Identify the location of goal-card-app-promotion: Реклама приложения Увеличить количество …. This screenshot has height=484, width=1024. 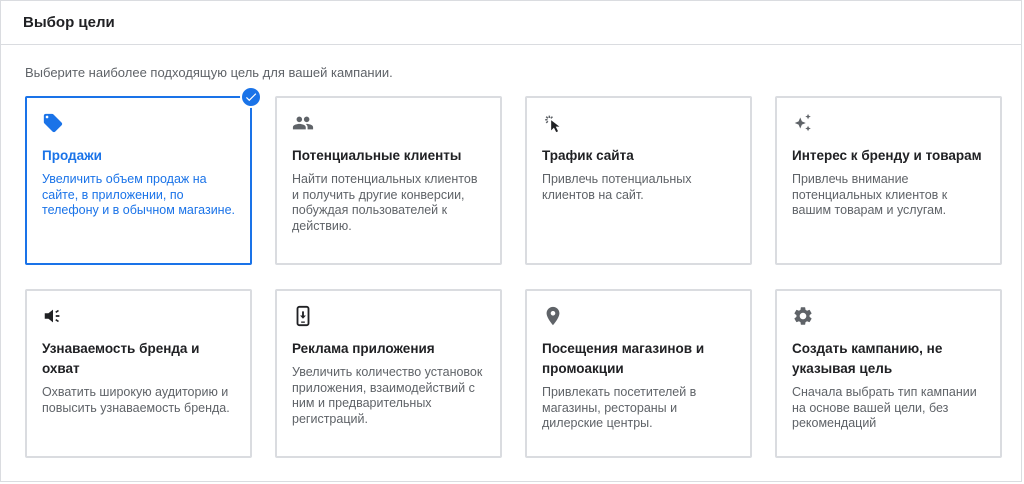
(388, 373).